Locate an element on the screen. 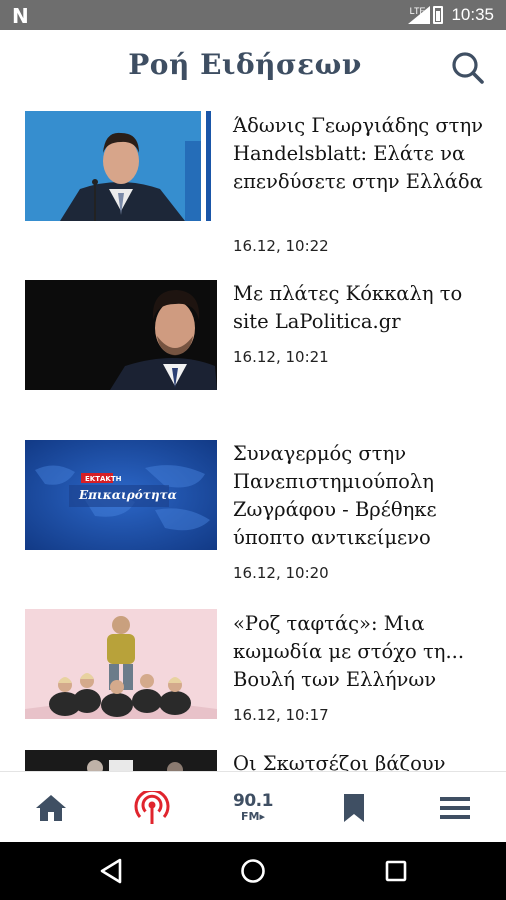  search-icon is located at coordinates (468, 68).